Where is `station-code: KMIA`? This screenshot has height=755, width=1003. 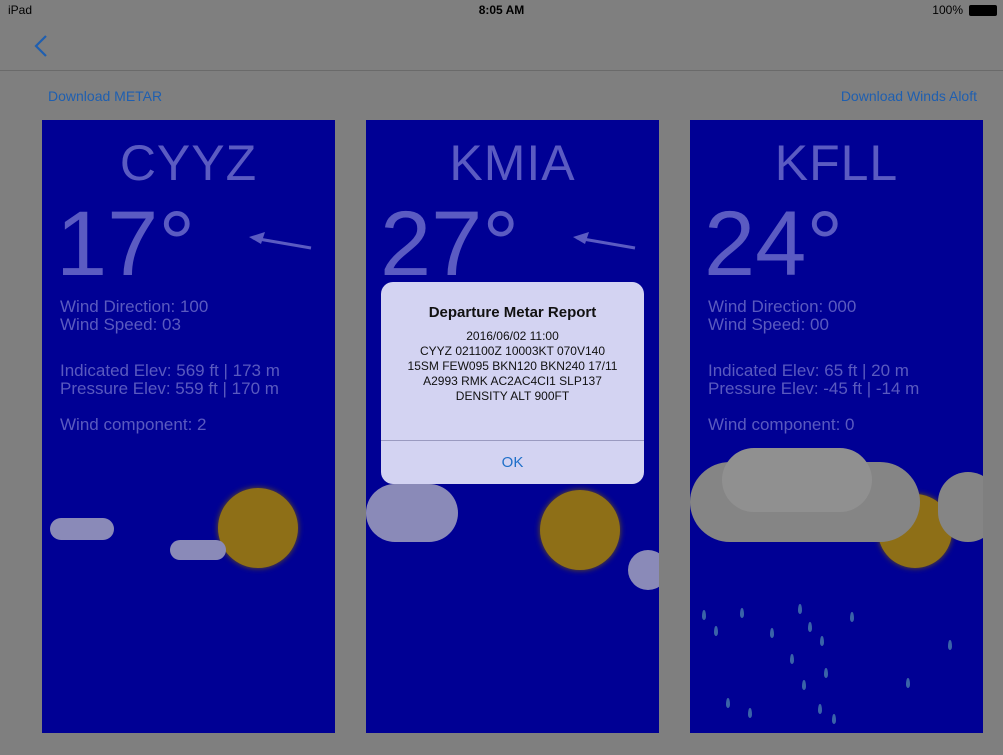
station-code: KMIA is located at coordinates (512, 163).